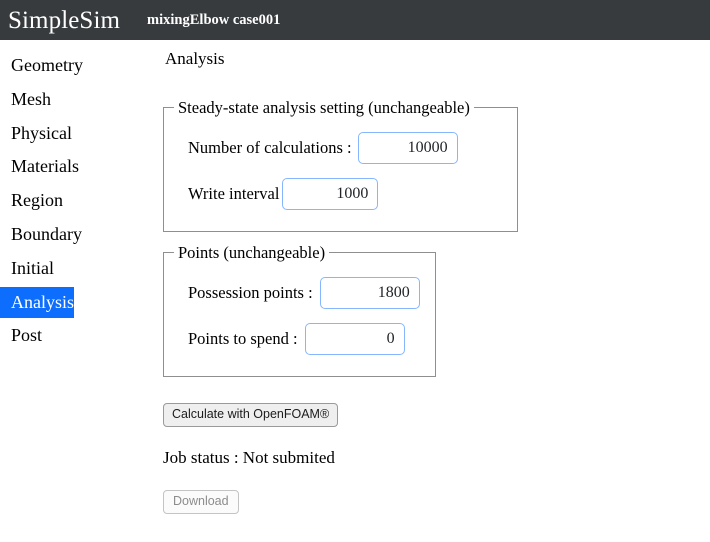  Describe the element at coordinates (80, 168) in the screenshot. I see `sidebar-row: Materials` at that location.